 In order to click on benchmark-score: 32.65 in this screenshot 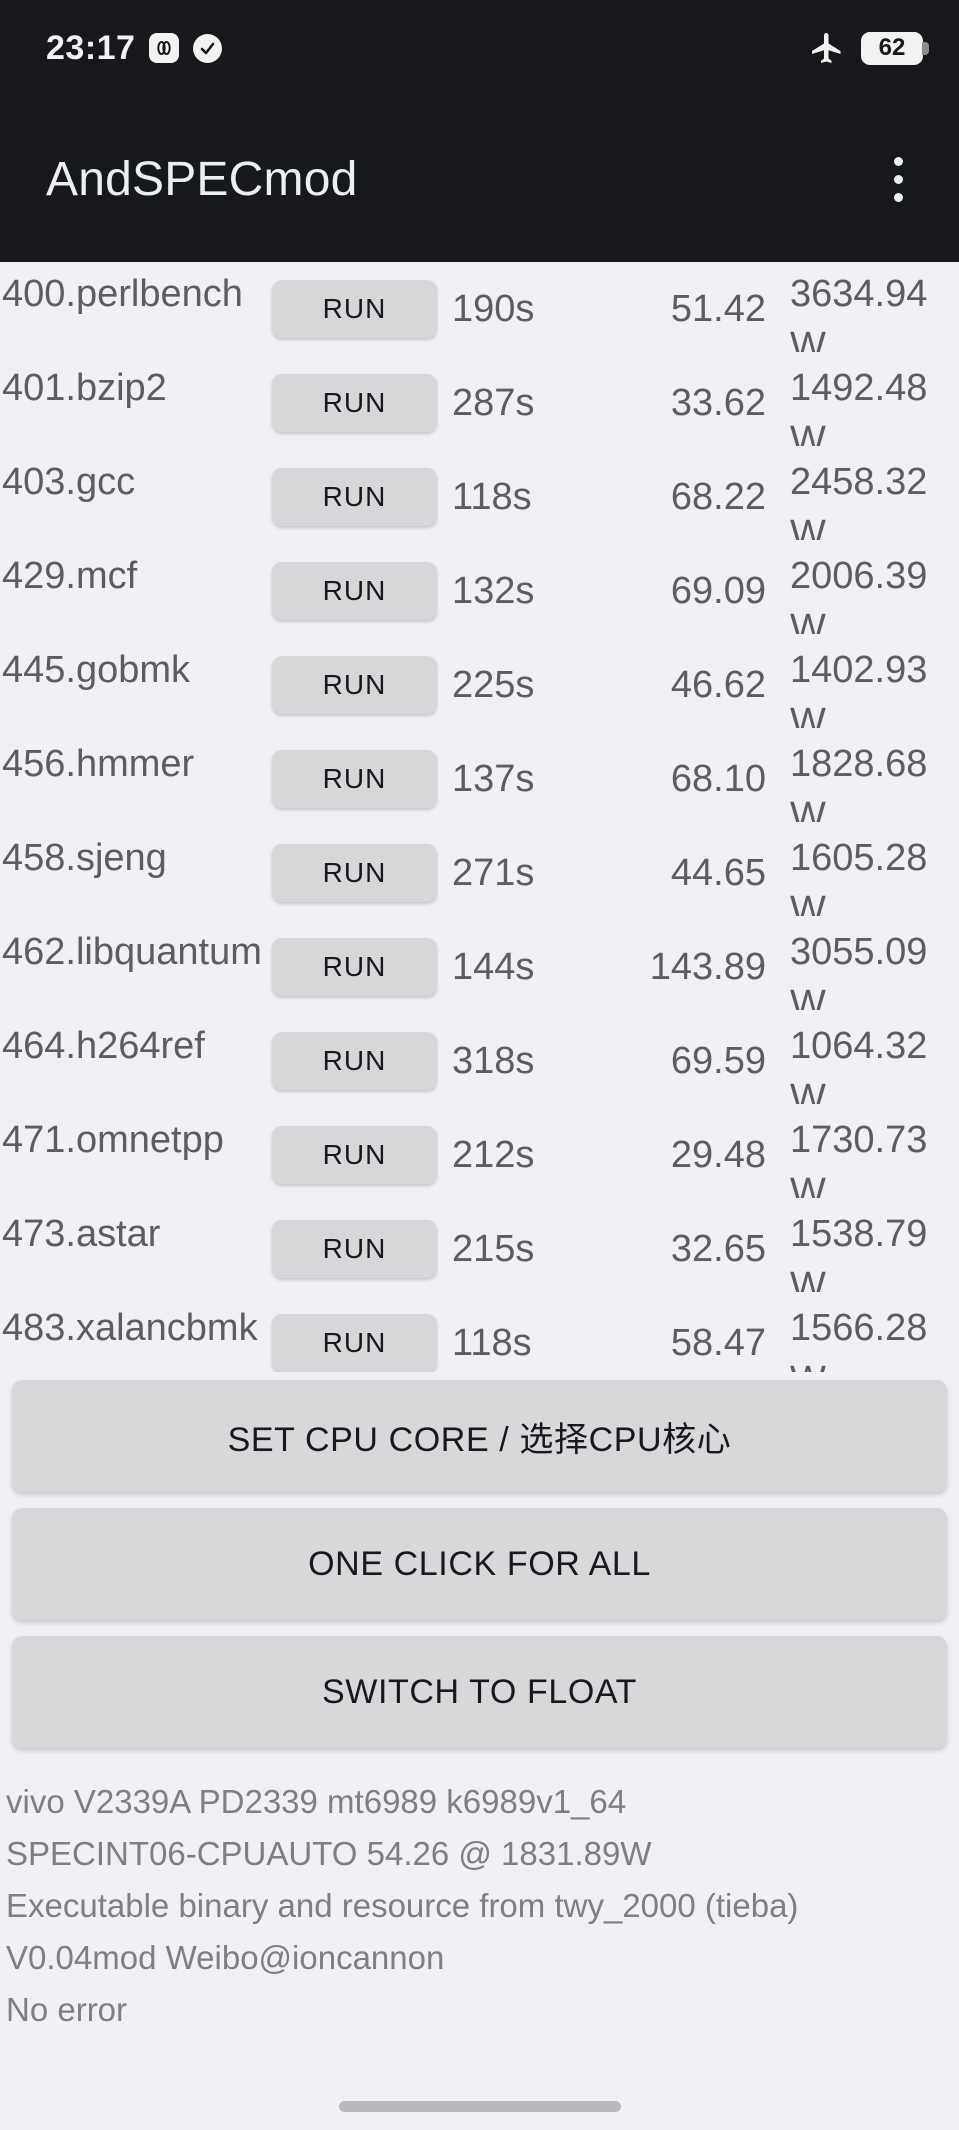, I will do `click(718, 1249)`.